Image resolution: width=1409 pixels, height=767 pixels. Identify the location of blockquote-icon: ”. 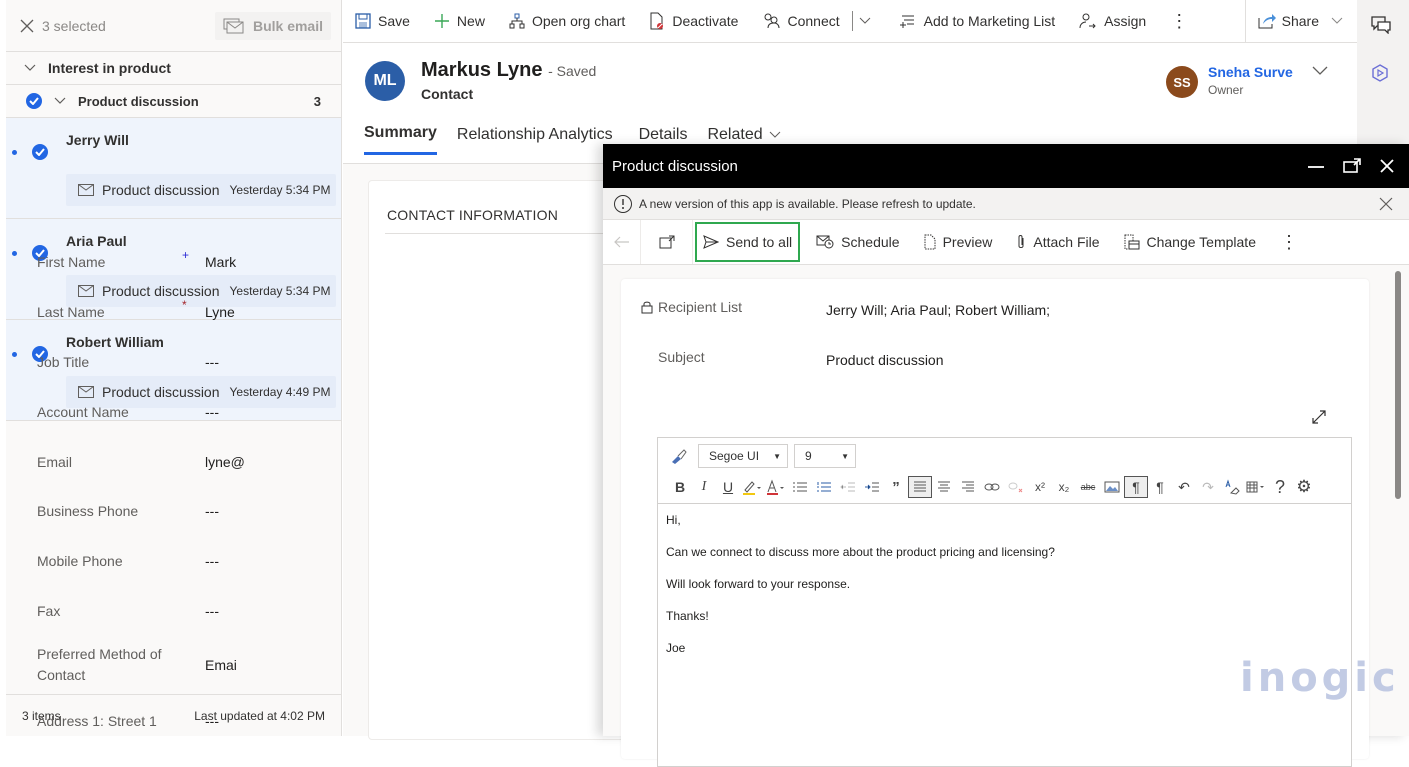
(896, 487).